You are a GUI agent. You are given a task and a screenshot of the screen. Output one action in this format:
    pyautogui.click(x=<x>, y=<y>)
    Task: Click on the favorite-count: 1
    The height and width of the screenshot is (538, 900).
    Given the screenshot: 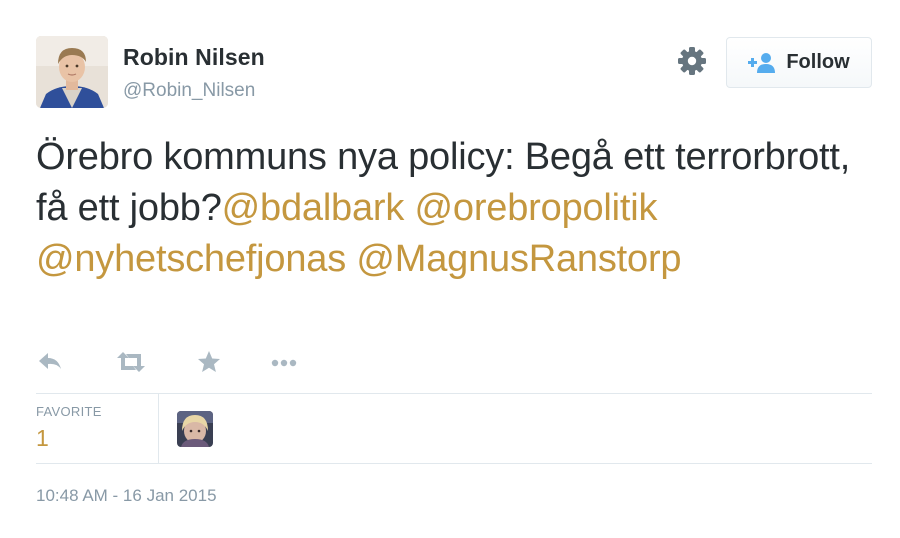 What is the action you would take?
    pyautogui.click(x=69, y=438)
    